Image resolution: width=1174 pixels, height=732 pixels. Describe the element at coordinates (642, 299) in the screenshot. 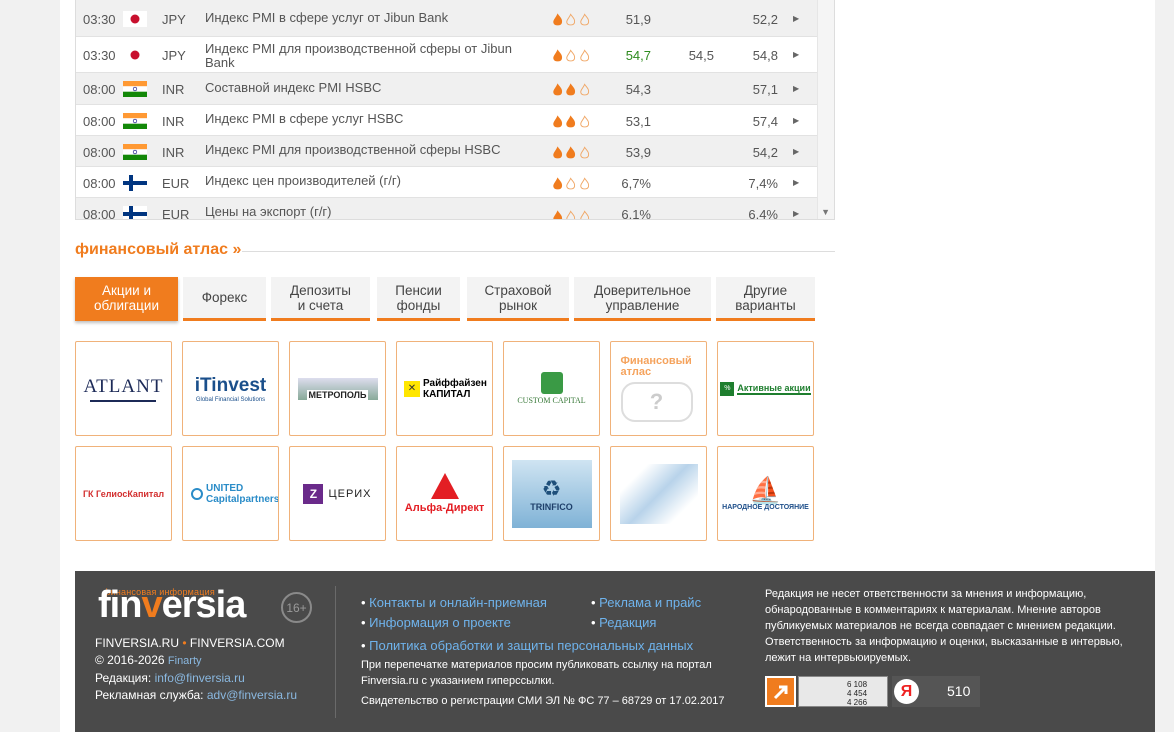

I see `tab-trust-management: Доверительное управление` at that location.